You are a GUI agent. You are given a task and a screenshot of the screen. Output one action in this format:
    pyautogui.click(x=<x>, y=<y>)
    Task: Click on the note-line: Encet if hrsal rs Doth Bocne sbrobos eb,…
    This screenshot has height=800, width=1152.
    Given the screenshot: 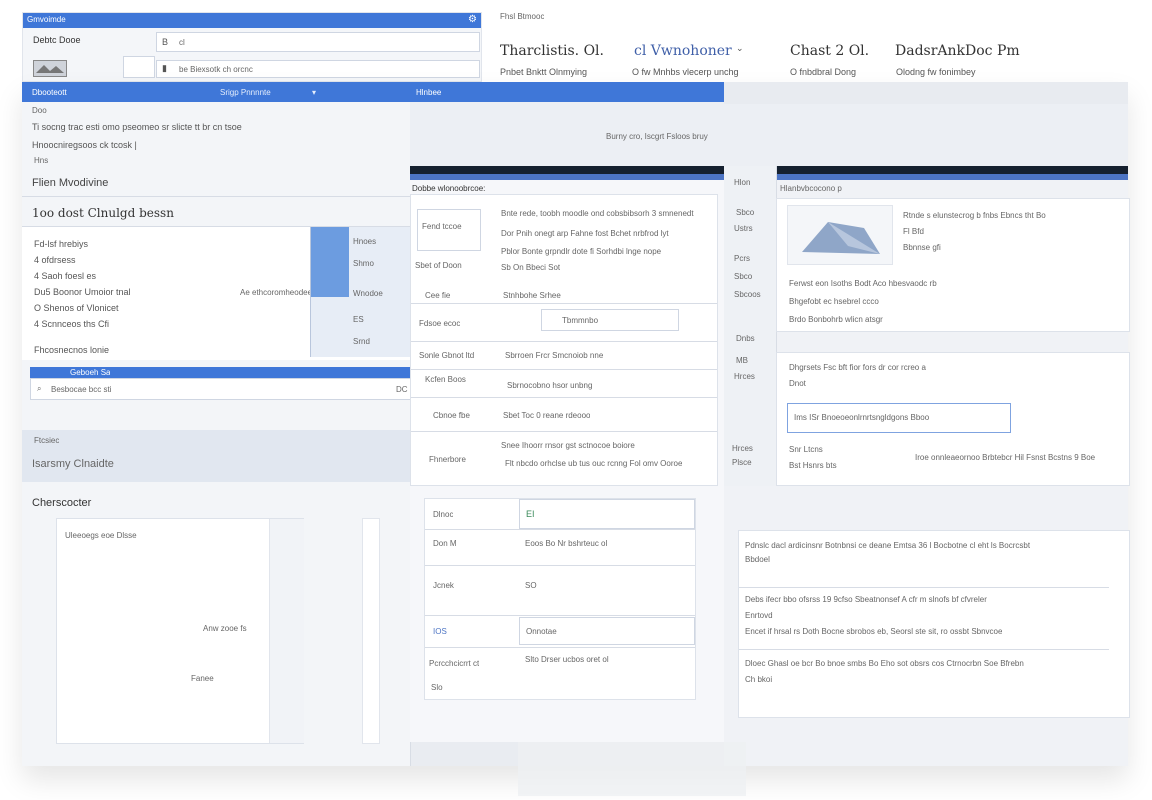 What is the action you would take?
    pyautogui.click(x=874, y=631)
    